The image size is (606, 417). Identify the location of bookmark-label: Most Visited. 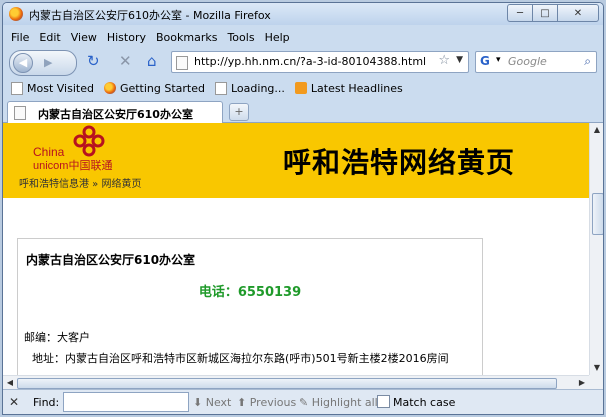
(60, 88).